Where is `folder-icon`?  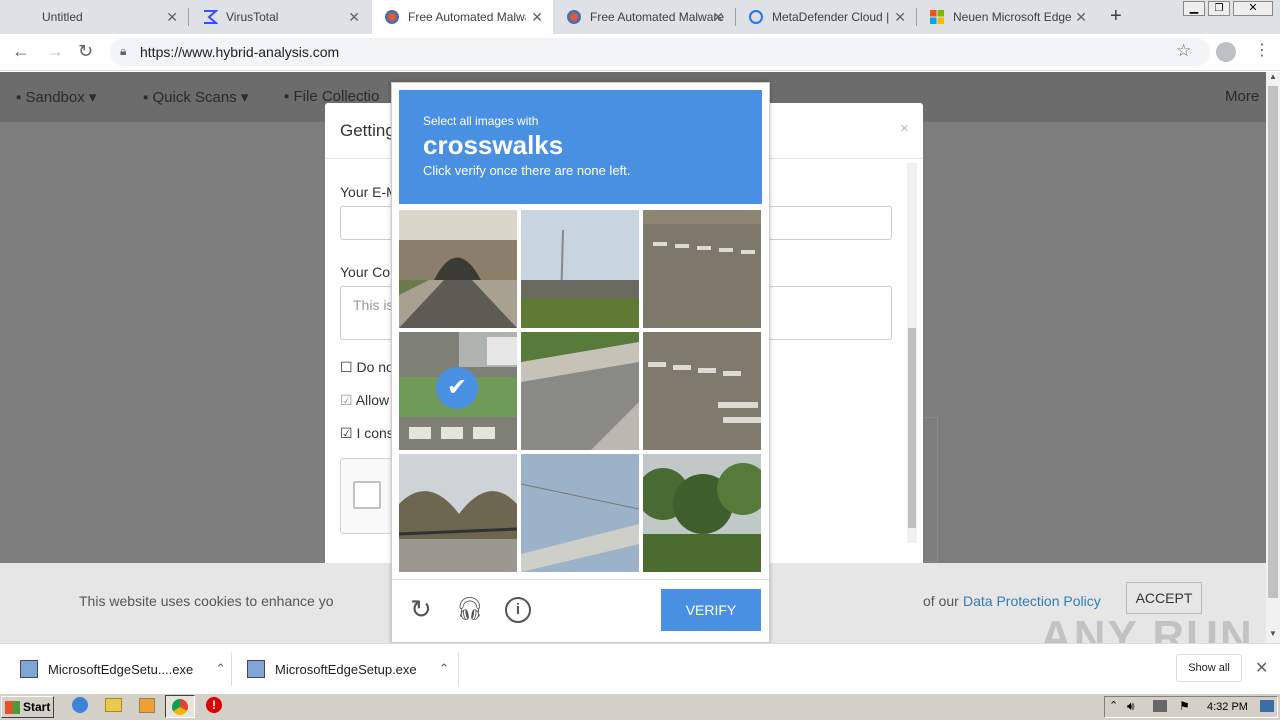
folder-icon is located at coordinates (113, 705).